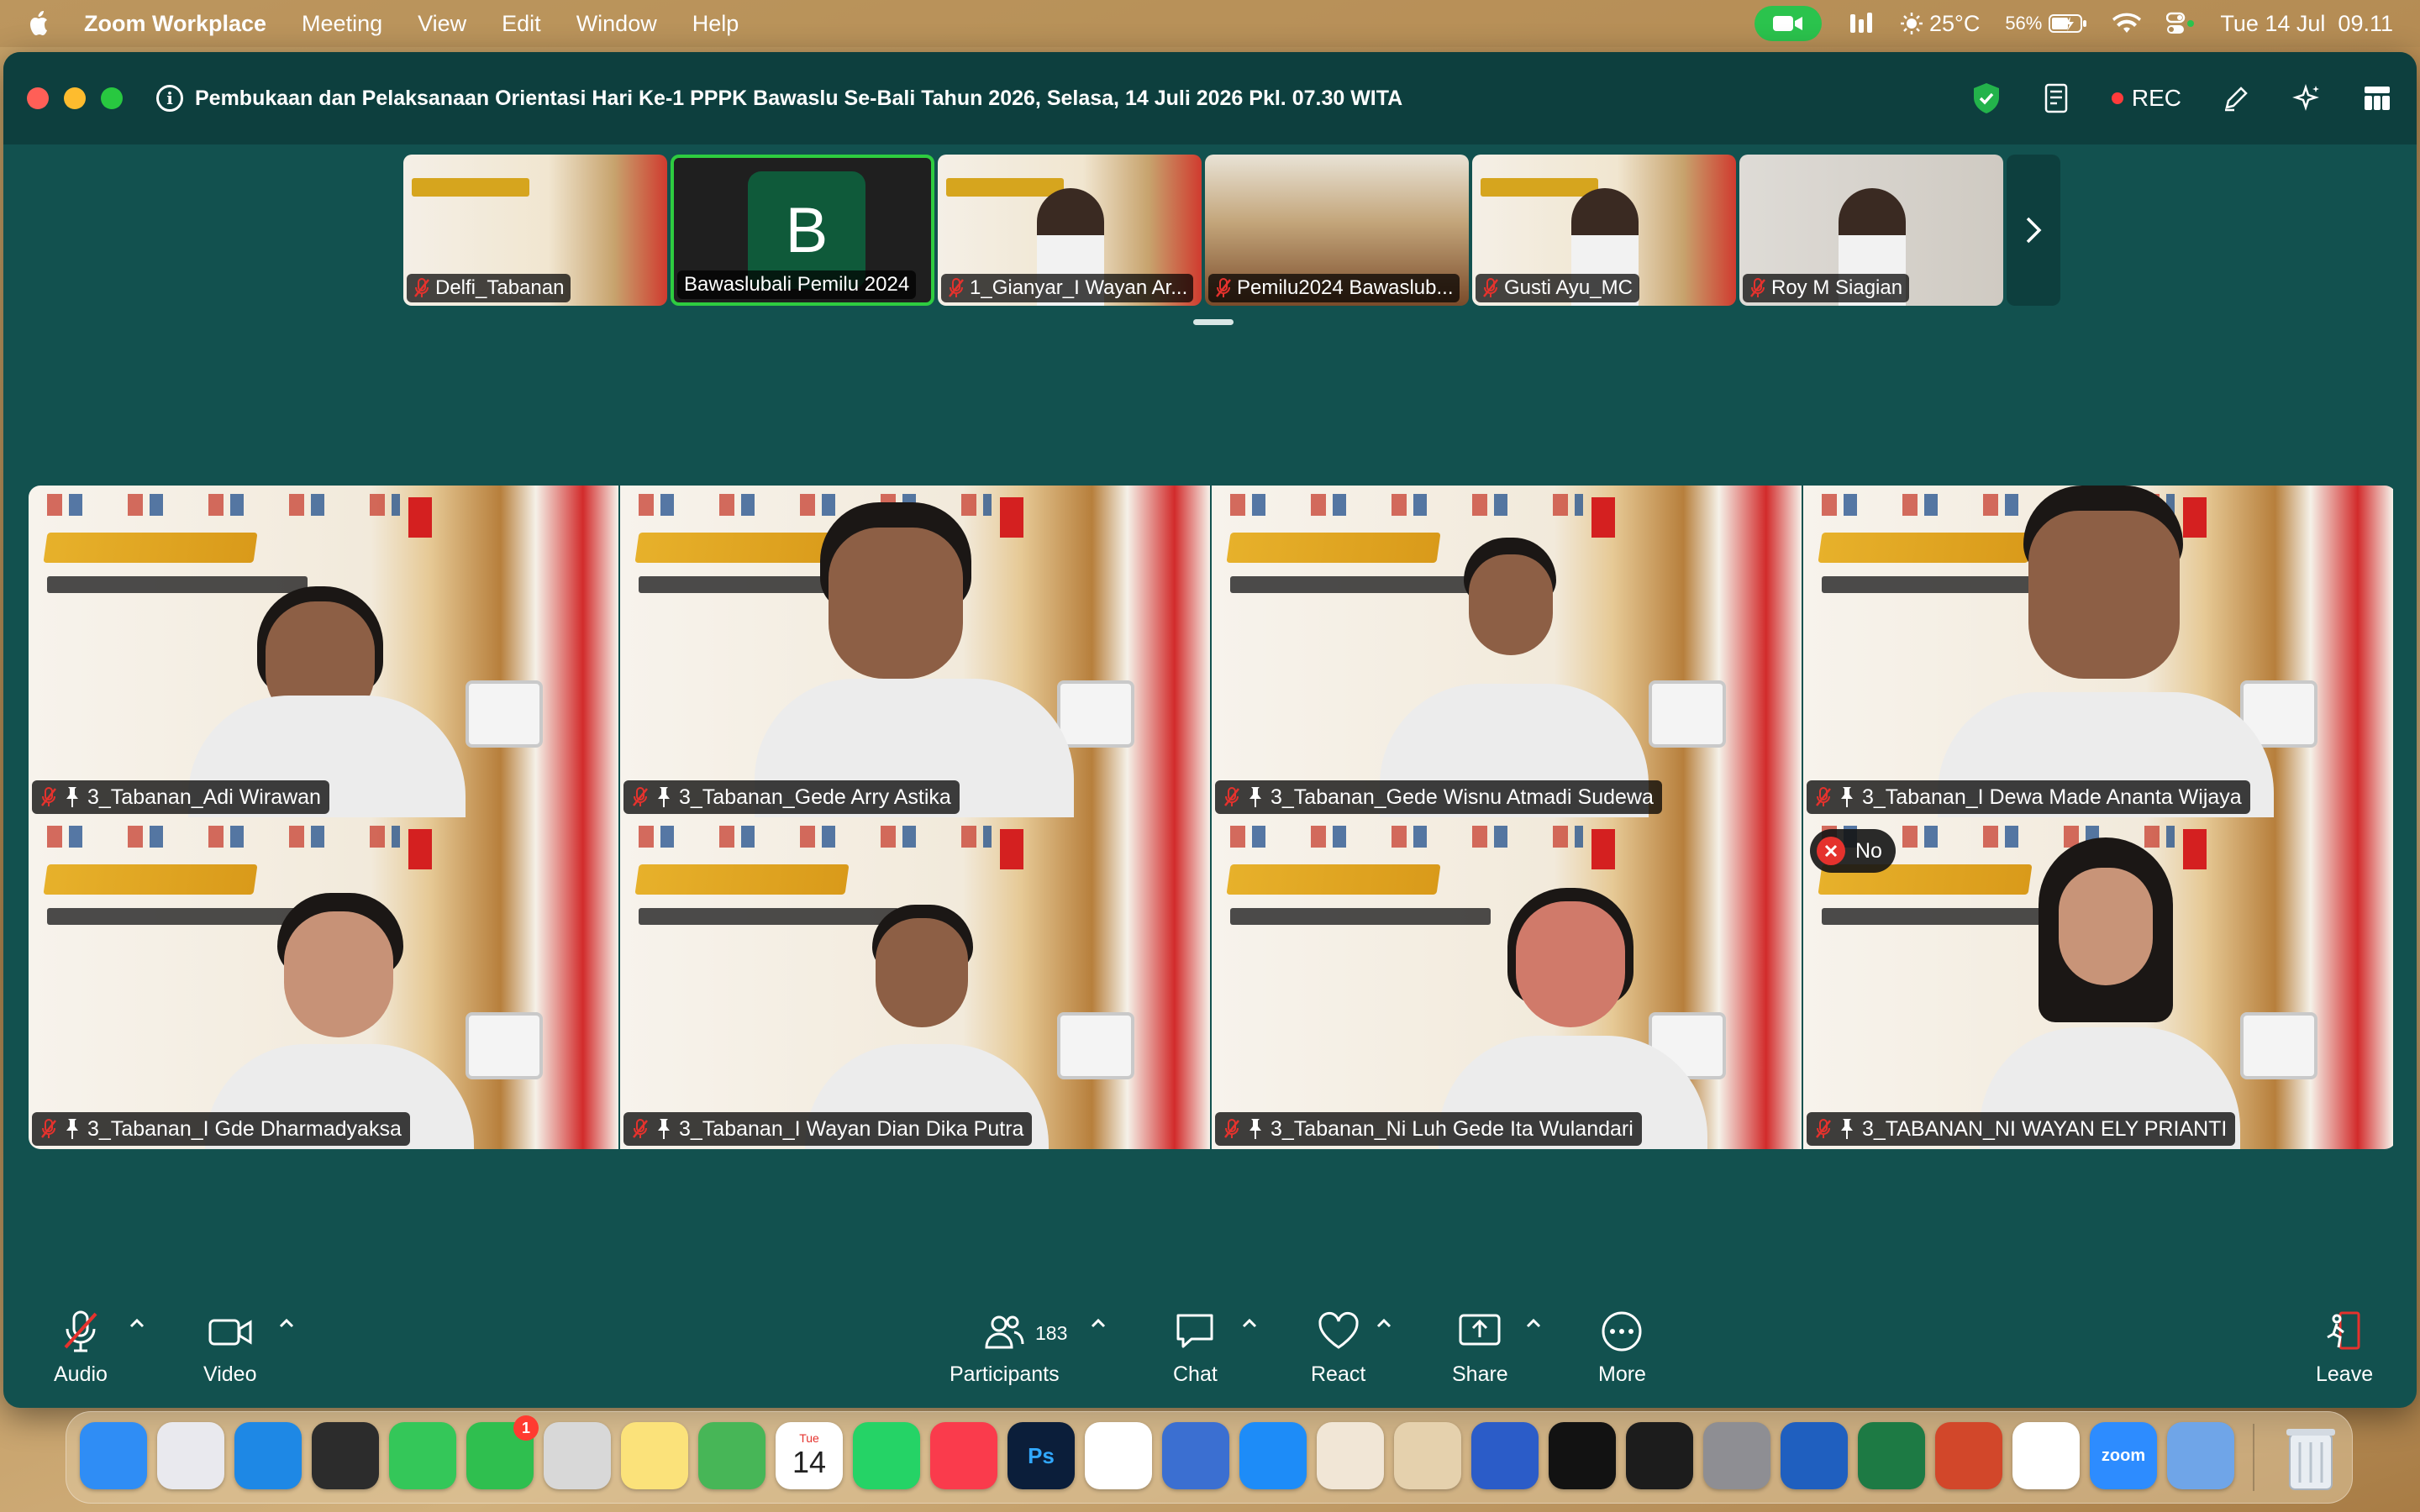  What do you see at coordinates (1480, 1348) in the screenshot?
I see `share-button: Share` at bounding box center [1480, 1348].